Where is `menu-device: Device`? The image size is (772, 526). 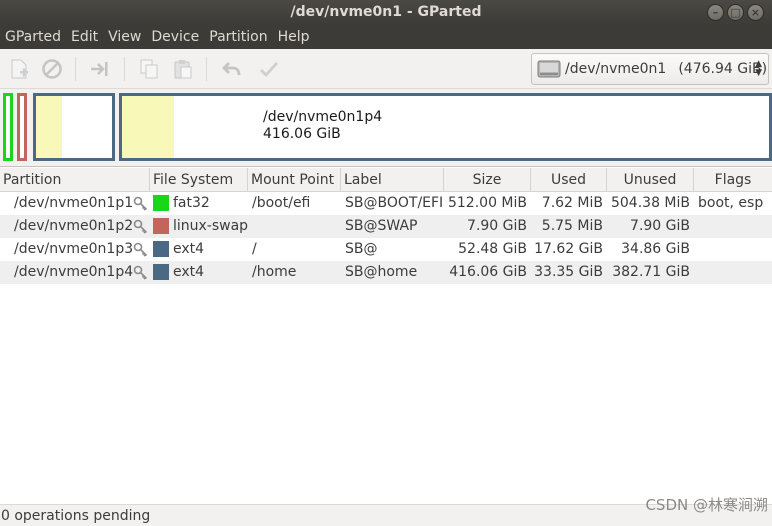 menu-device: Device is located at coordinates (175, 37).